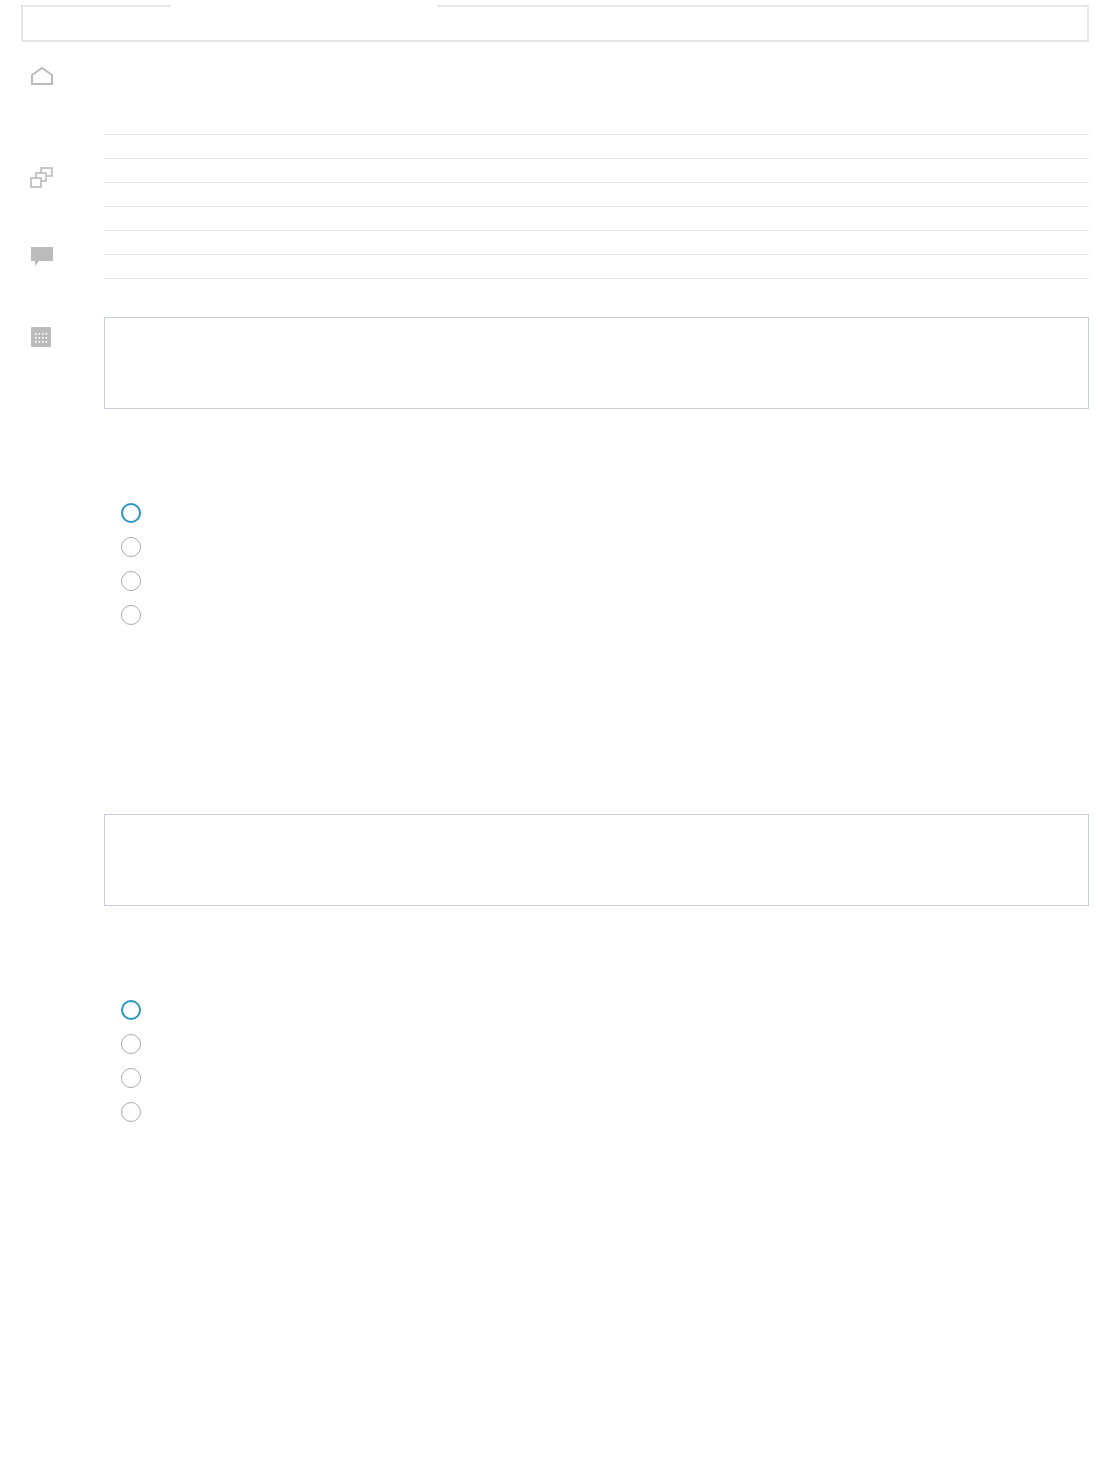  I want to click on comment-icon, so click(42, 257).